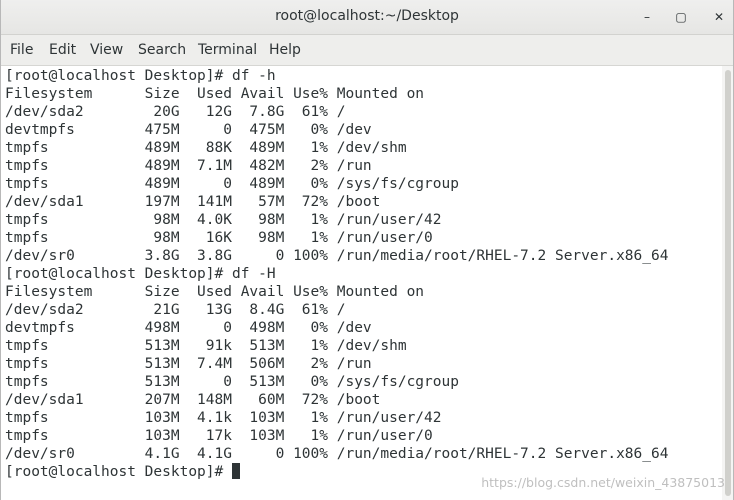 This screenshot has width=734, height=500. I want to click on vertical-scrollbar, so click(727, 283).